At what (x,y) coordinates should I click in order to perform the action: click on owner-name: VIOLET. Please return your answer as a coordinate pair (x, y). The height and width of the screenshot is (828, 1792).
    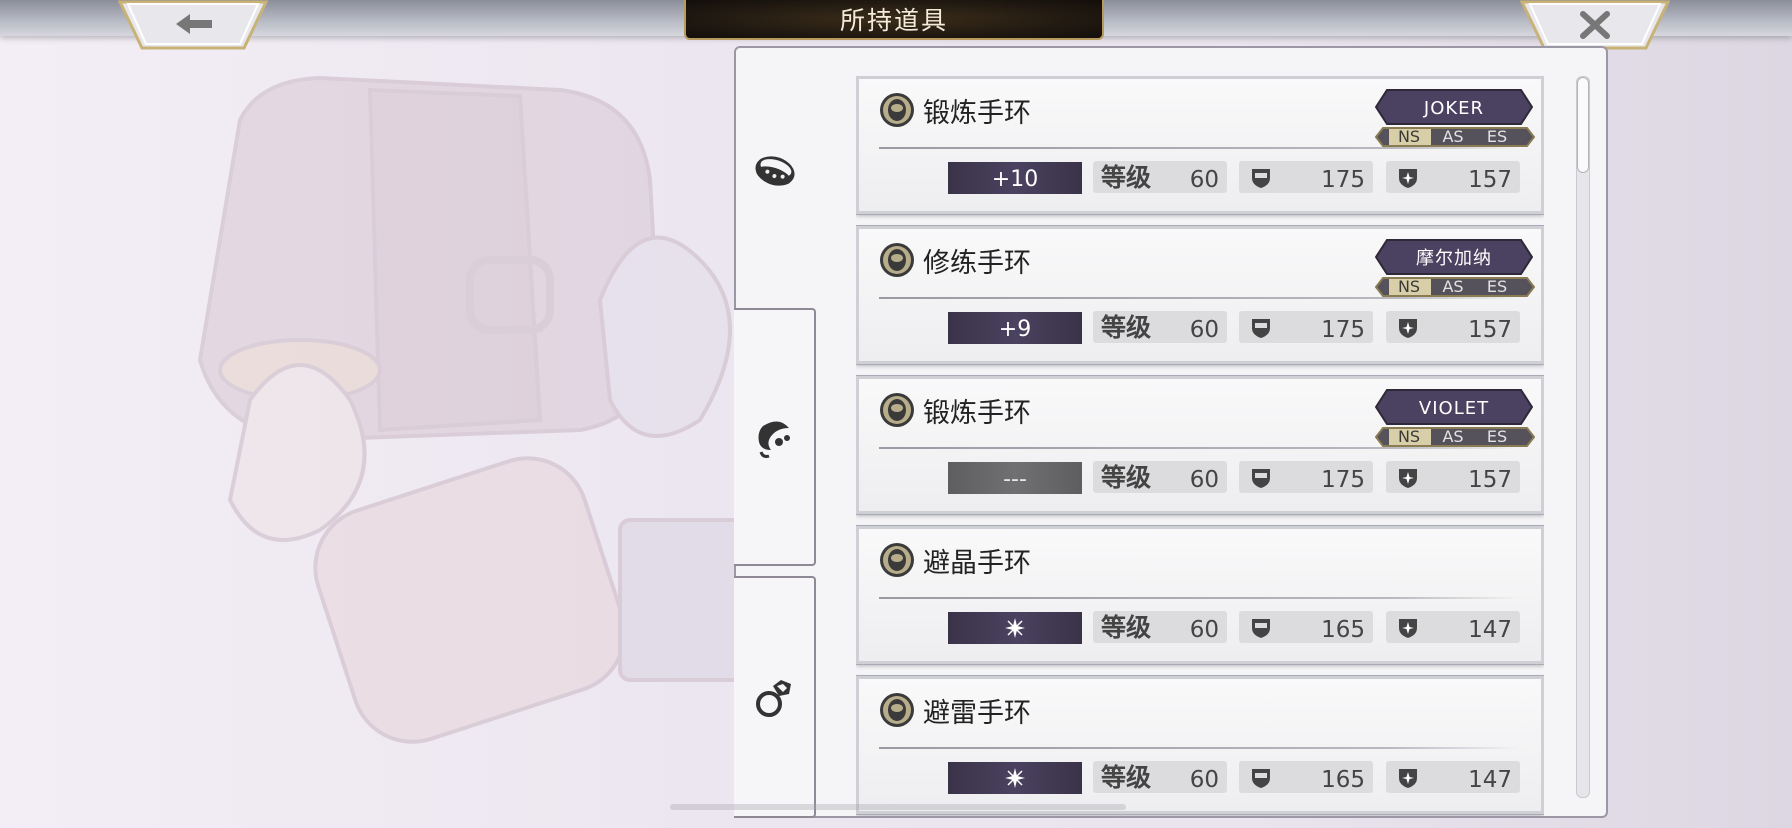
    Looking at the image, I should click on (1454, 408).